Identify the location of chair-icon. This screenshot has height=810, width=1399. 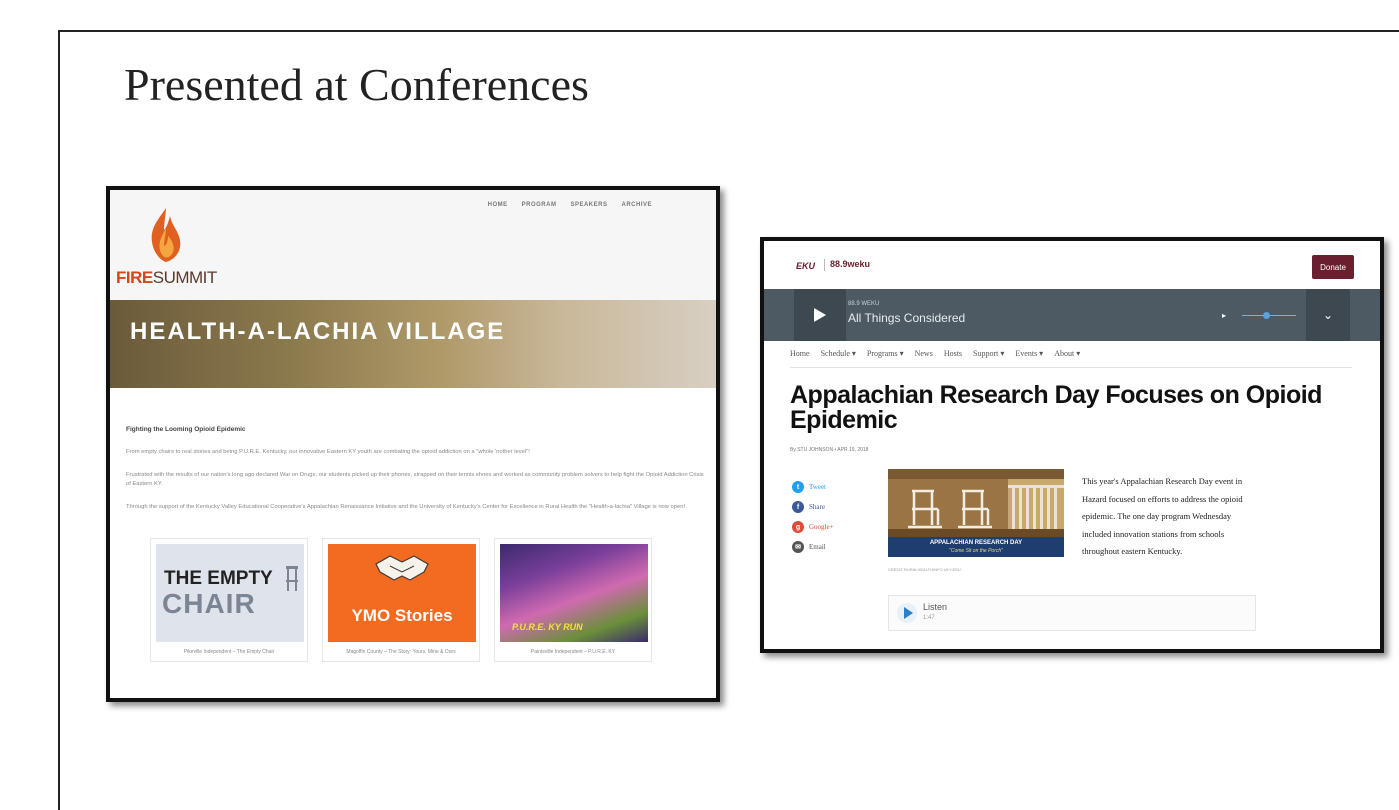
(292, 578).